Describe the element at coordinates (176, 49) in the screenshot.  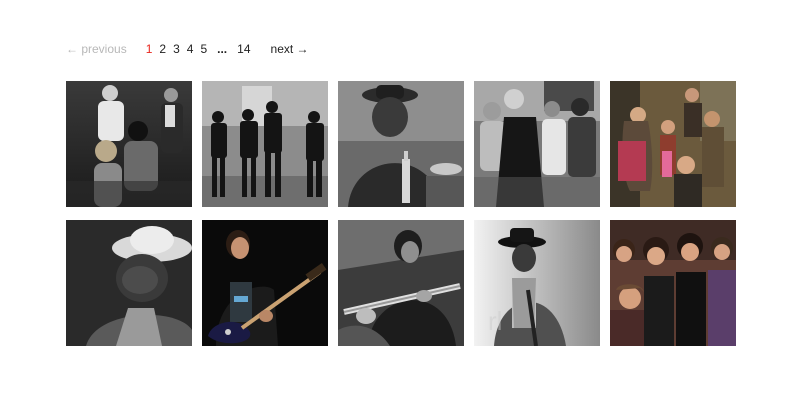
I see `page-link-3: 3` at that location.